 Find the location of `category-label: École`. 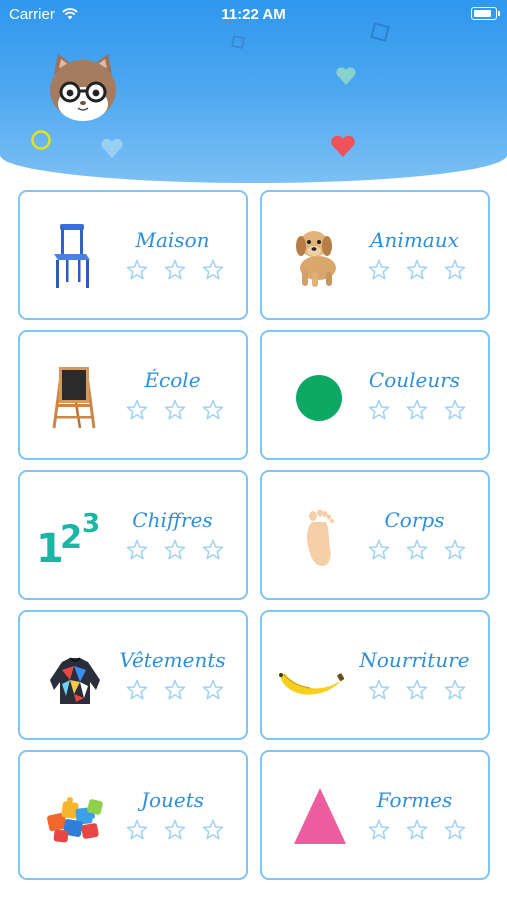

category-label: École is located at coordinates (172, 380).